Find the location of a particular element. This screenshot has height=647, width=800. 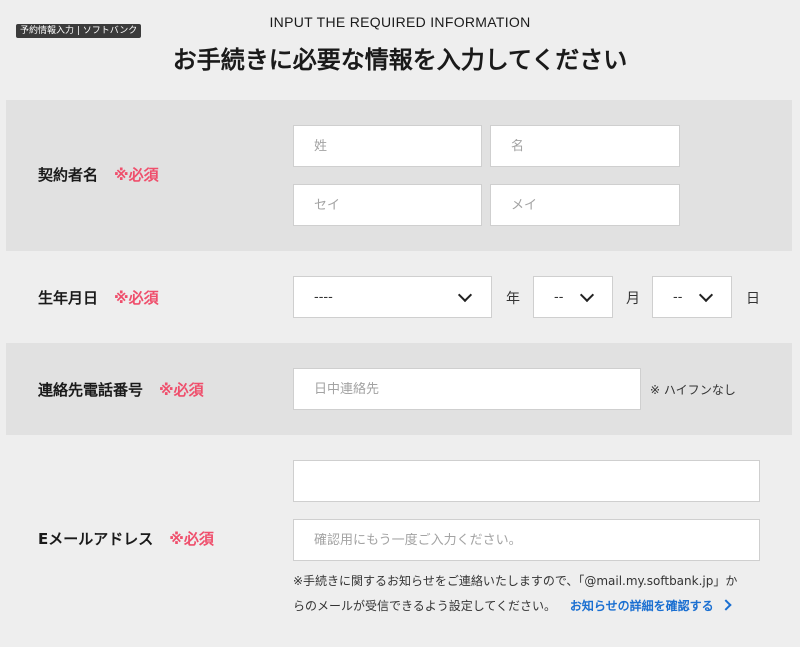

first-name-kana-field is located at coordinates (585, 205).